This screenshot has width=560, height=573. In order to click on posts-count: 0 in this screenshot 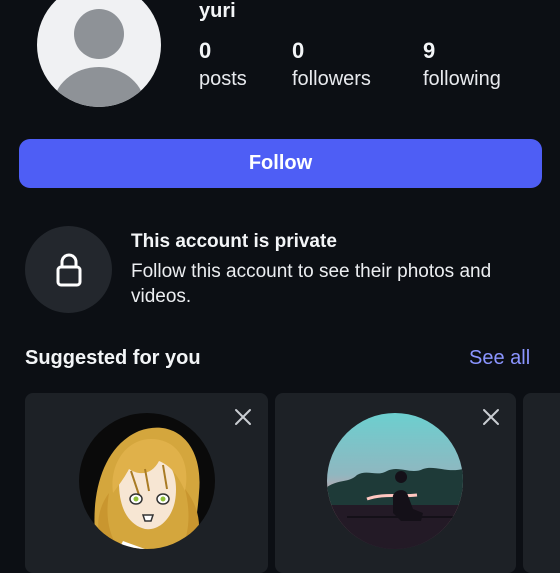, I will do `click(205, 50)`.